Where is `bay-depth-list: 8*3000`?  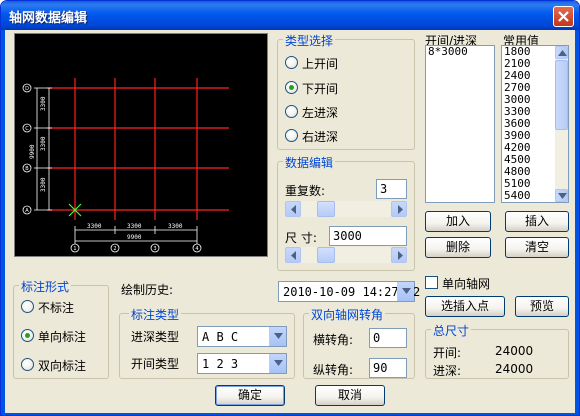 bay-depth-list: 8*3000 is located at coordinates (460, 124).